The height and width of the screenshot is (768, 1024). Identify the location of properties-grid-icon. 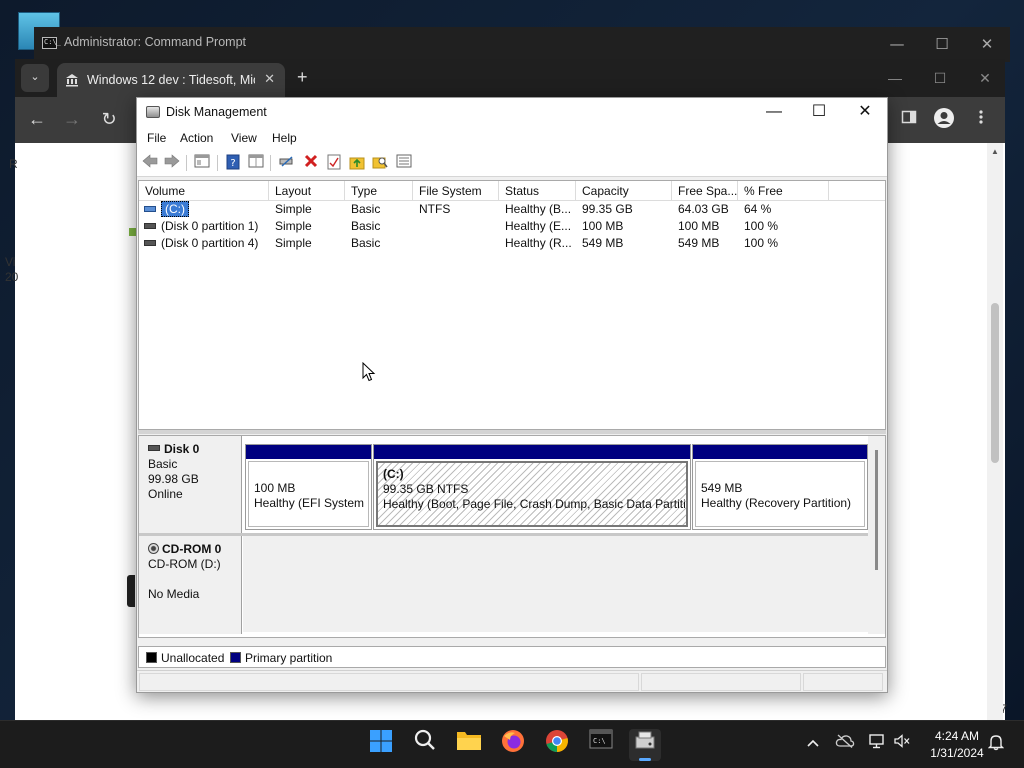
(256, 163).